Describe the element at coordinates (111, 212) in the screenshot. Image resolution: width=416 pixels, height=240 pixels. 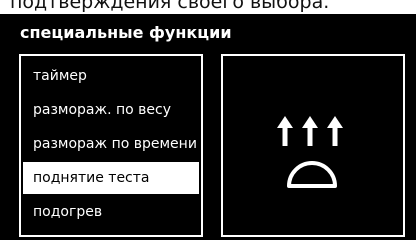
I see `menu-item-warm: подогрев` at that location.